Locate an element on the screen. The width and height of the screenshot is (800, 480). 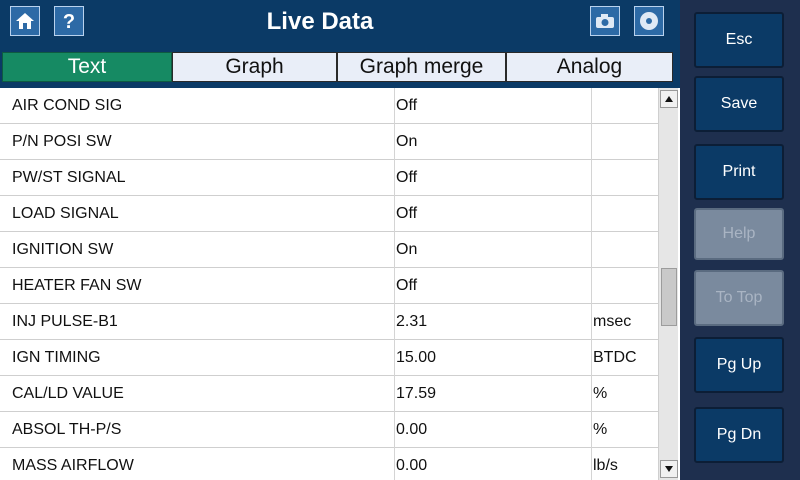
table-row: HEATER FAN SW Off is located at coordinates (329, 286).